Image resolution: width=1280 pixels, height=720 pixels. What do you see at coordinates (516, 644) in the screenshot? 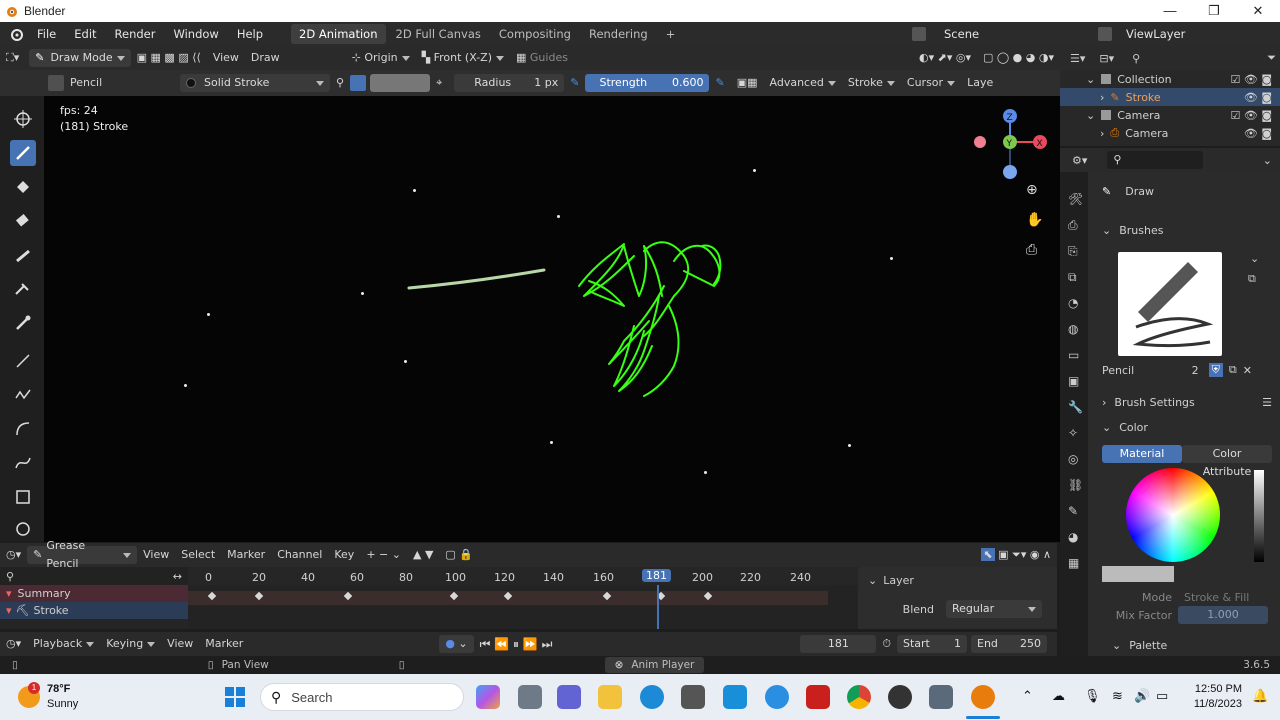
I see `transport-controls: ⏮ ⏪ ⏸ ⏩ ⏭` at bounding box center [516, 644].